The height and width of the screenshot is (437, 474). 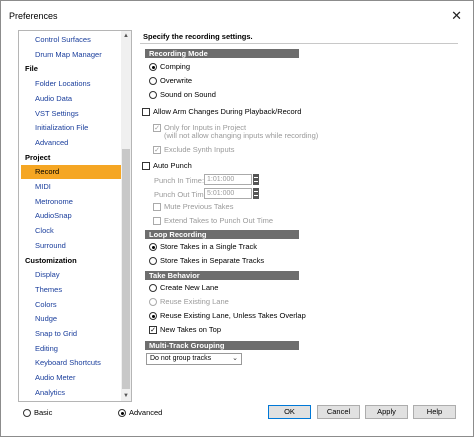 I want to click on close-icon: ✕, so click(x=456, y=16).